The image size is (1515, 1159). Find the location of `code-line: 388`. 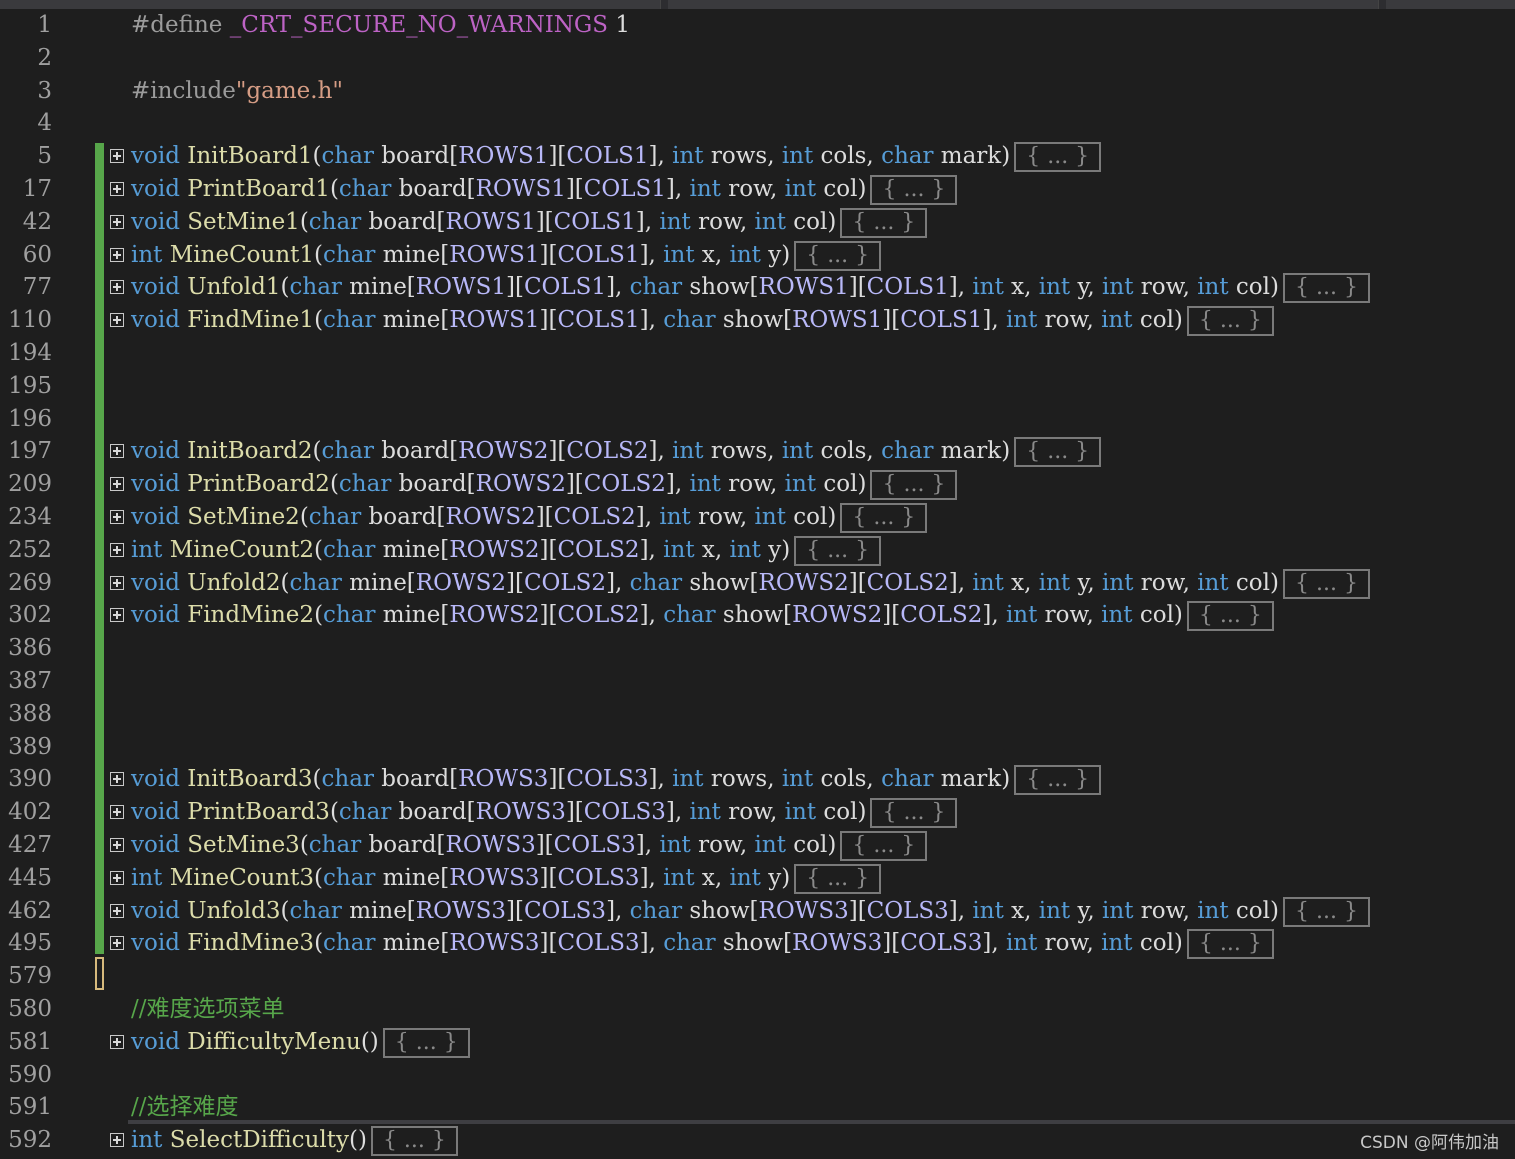

code-line: 388 is located at coordinates (757, 714).